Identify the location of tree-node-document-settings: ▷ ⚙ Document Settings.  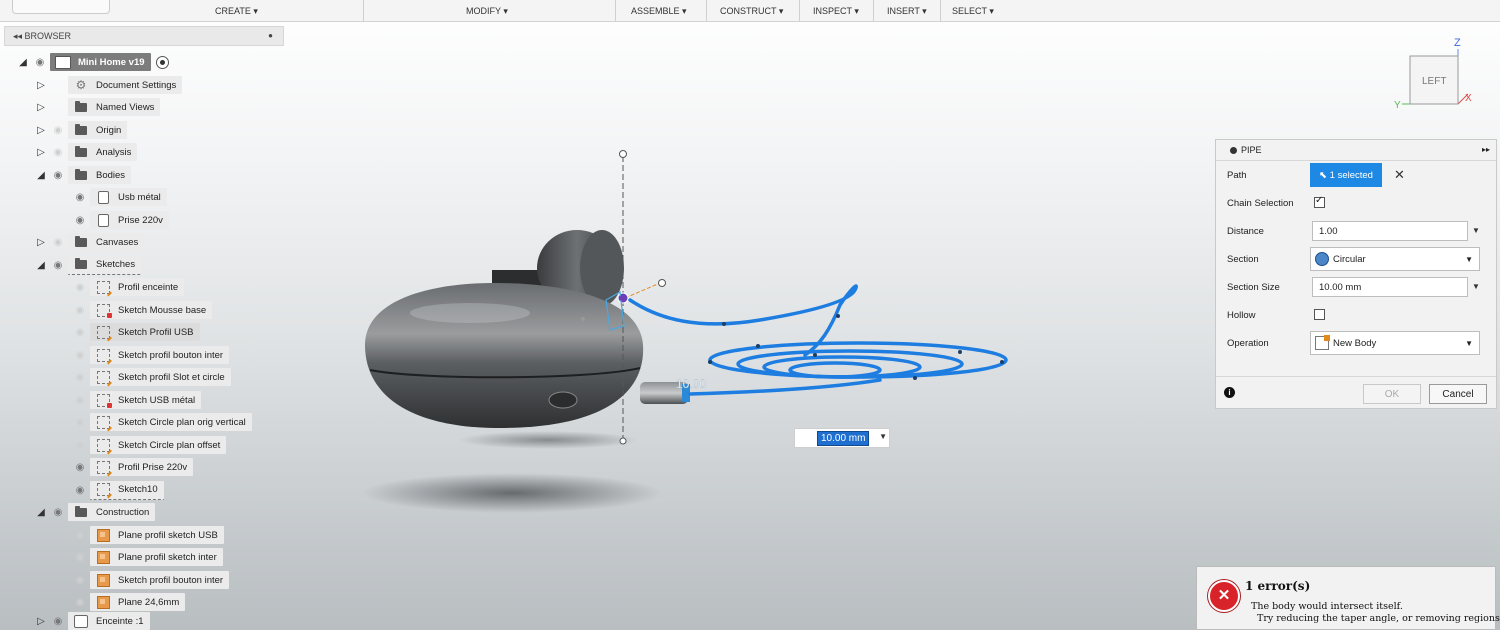
(108, 85).